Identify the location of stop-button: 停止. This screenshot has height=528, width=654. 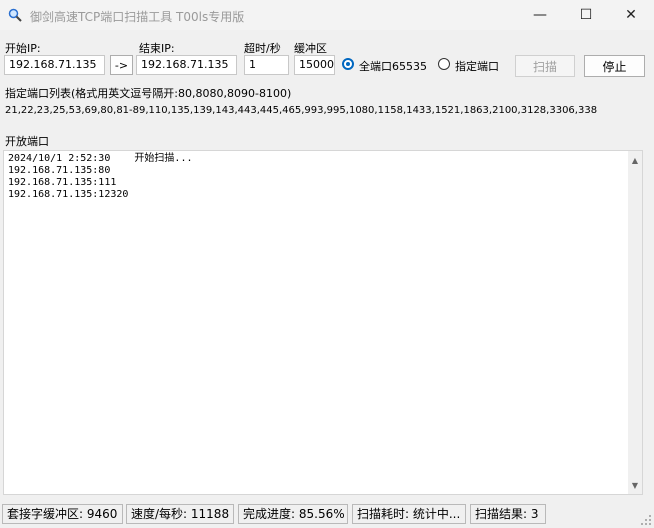
(614, 66).